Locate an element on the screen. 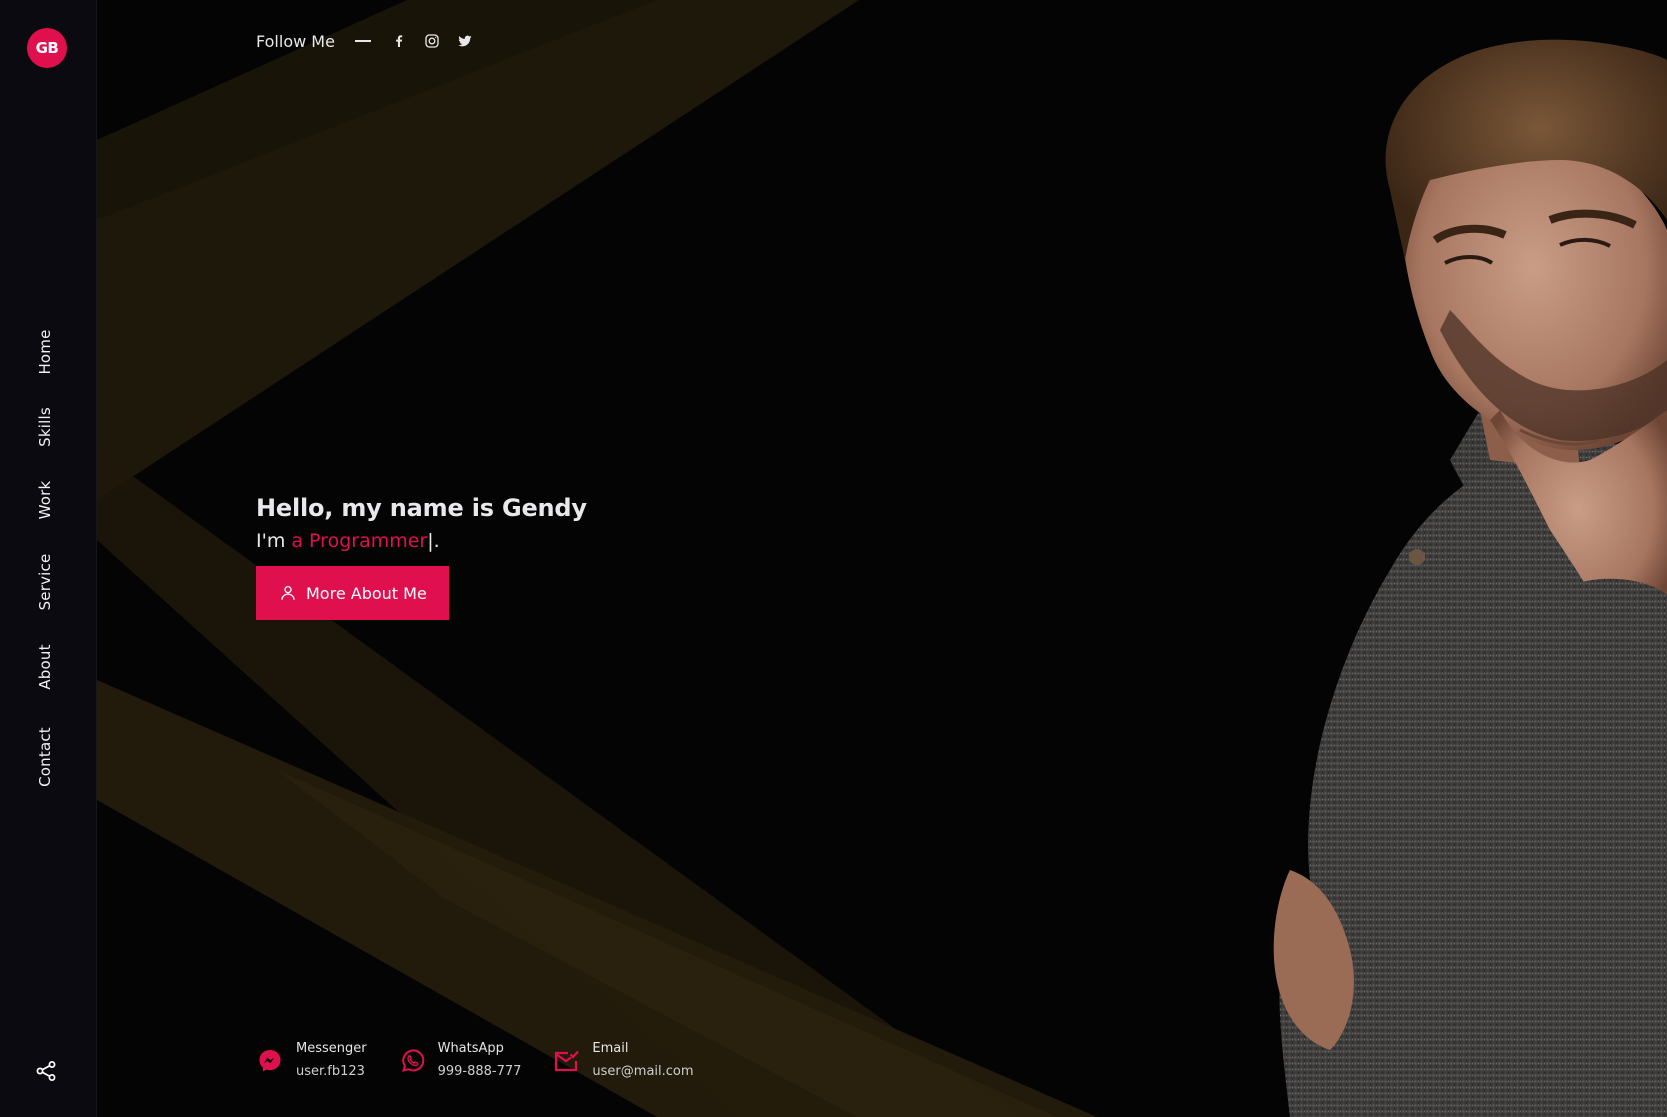 This screenshot has height=1117, width=1667. contact-label: Email is located at coordinates (610, 1048).